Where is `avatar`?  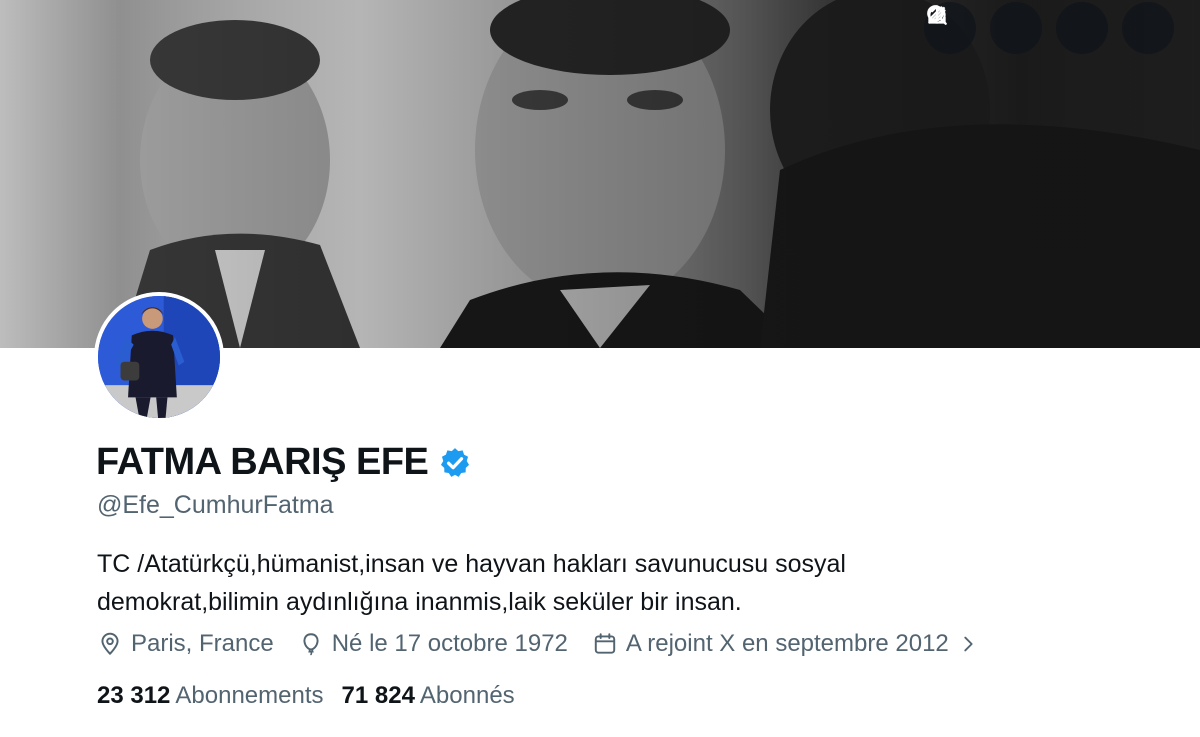 avatar is located at coordinates (159, 357).